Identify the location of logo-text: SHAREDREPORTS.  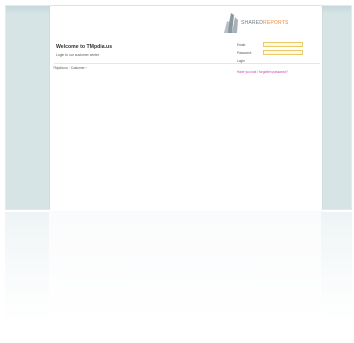
(265, 23).